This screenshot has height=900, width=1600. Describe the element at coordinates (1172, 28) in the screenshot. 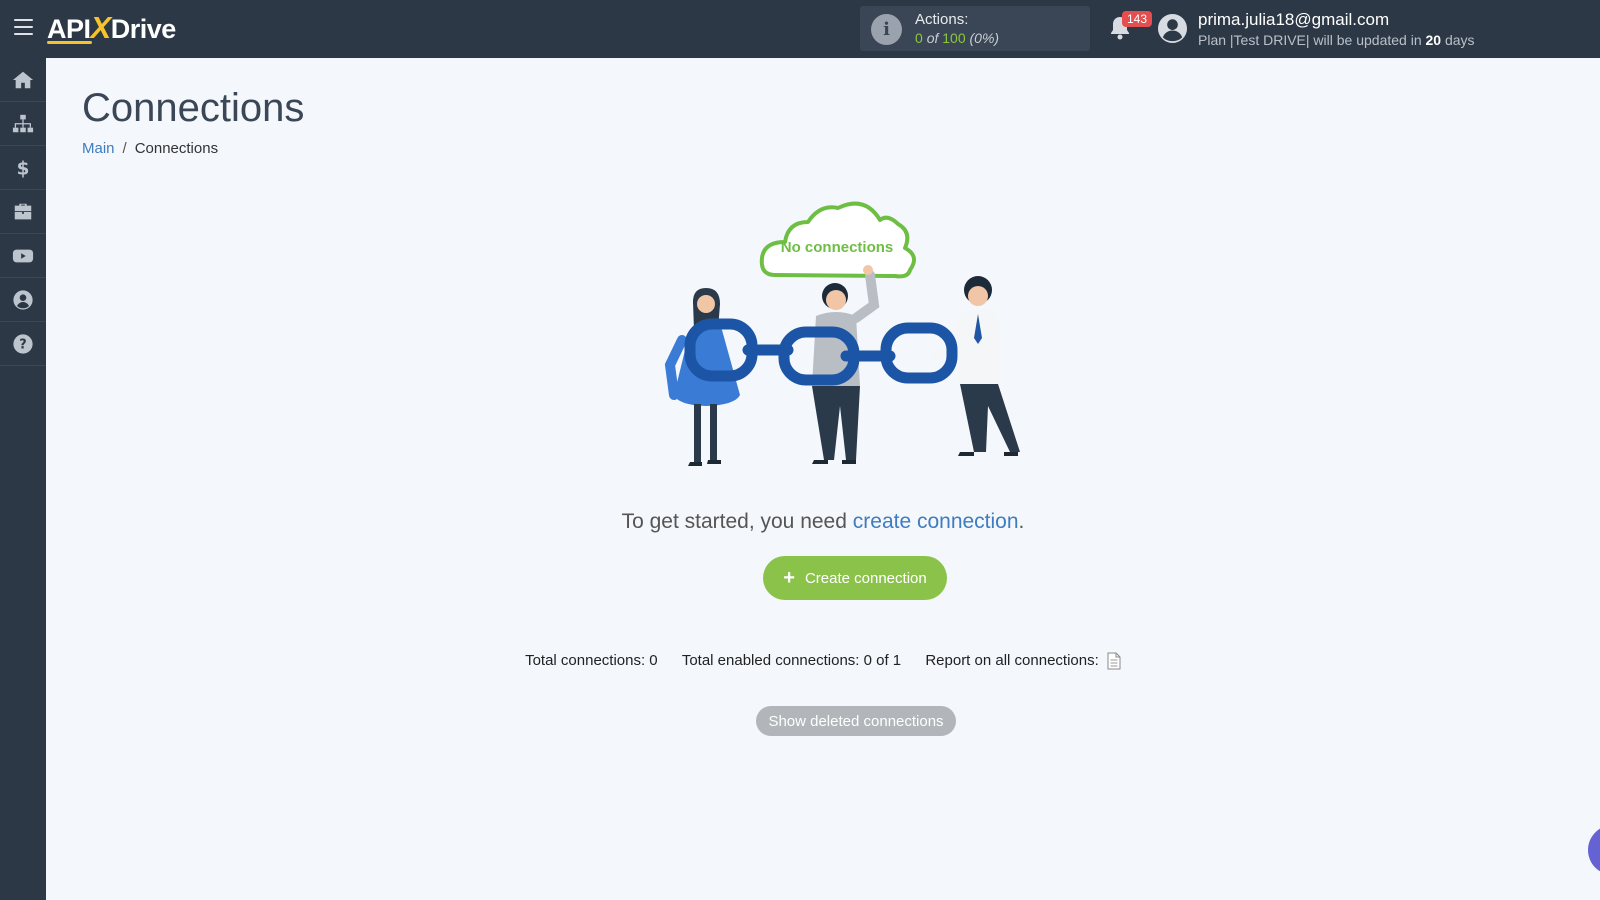

I see `avatar-icon` at that location.